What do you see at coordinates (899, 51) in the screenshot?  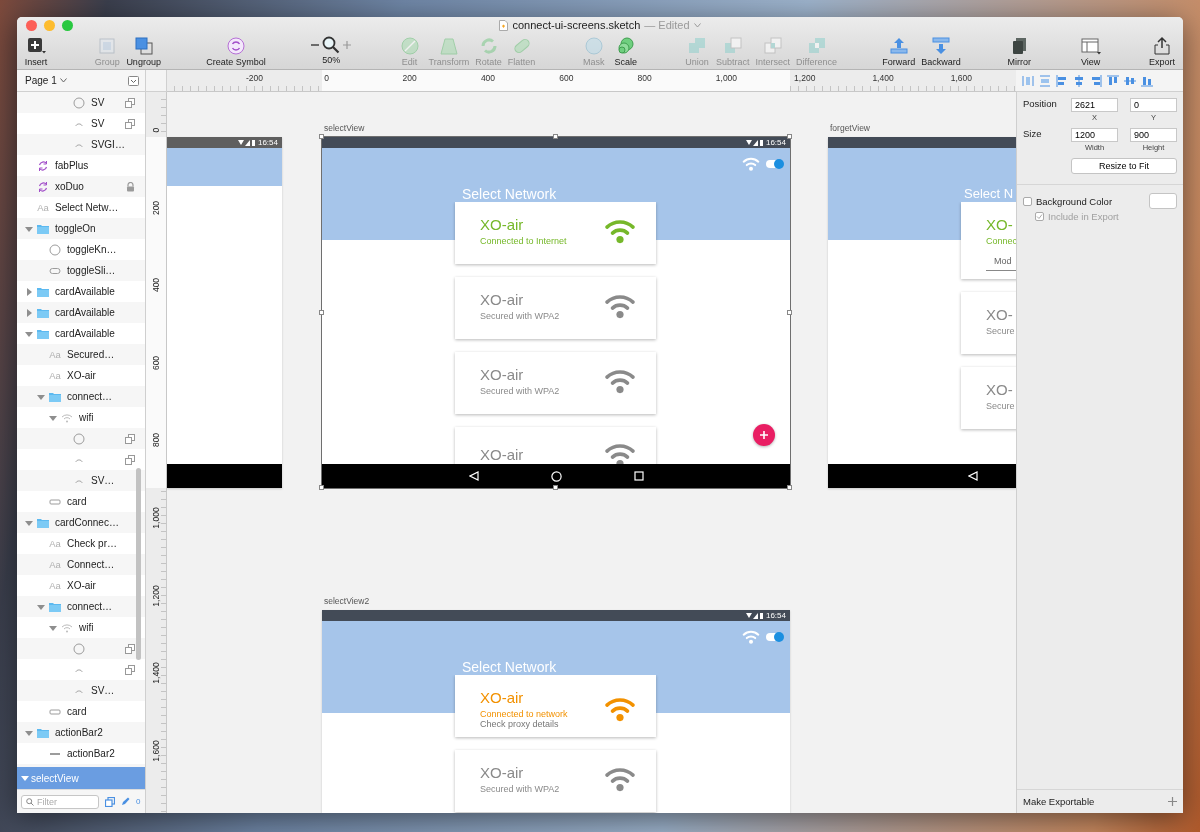 I see `toolbar-button: Forward` at bounding box center [899, 51].